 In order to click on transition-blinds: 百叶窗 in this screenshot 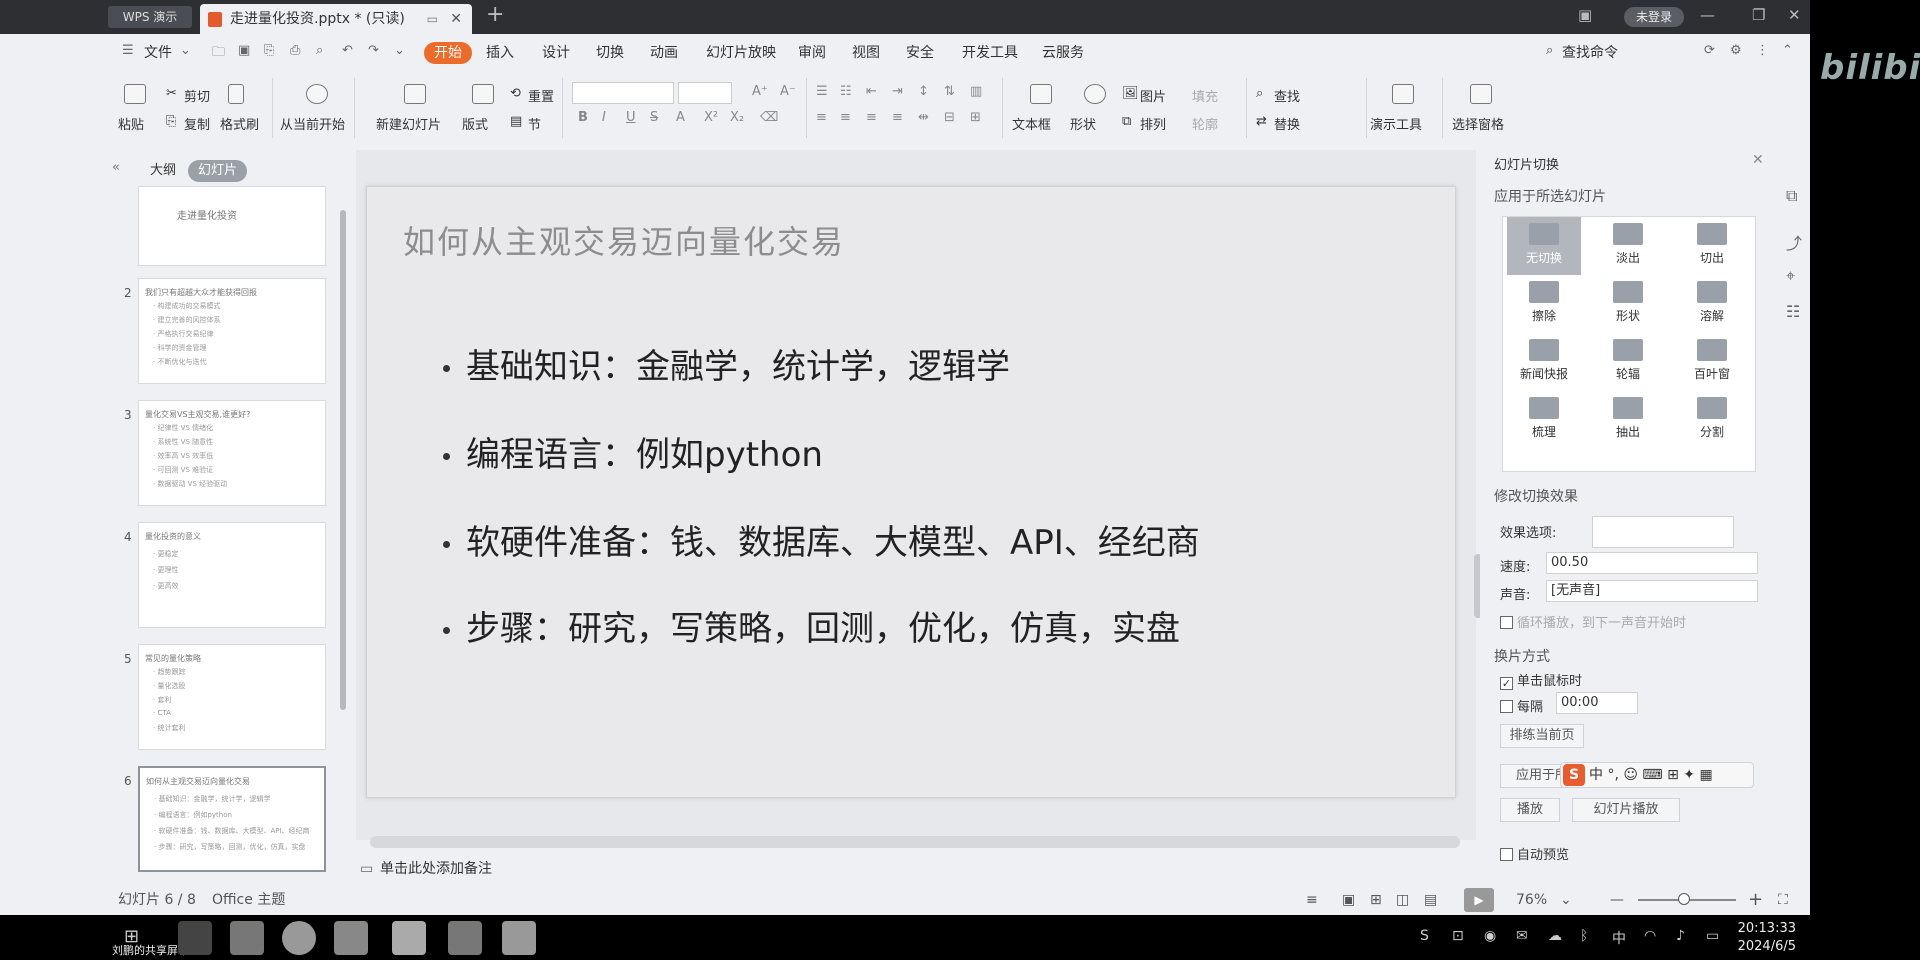, I will do `click(1712, 362)`.